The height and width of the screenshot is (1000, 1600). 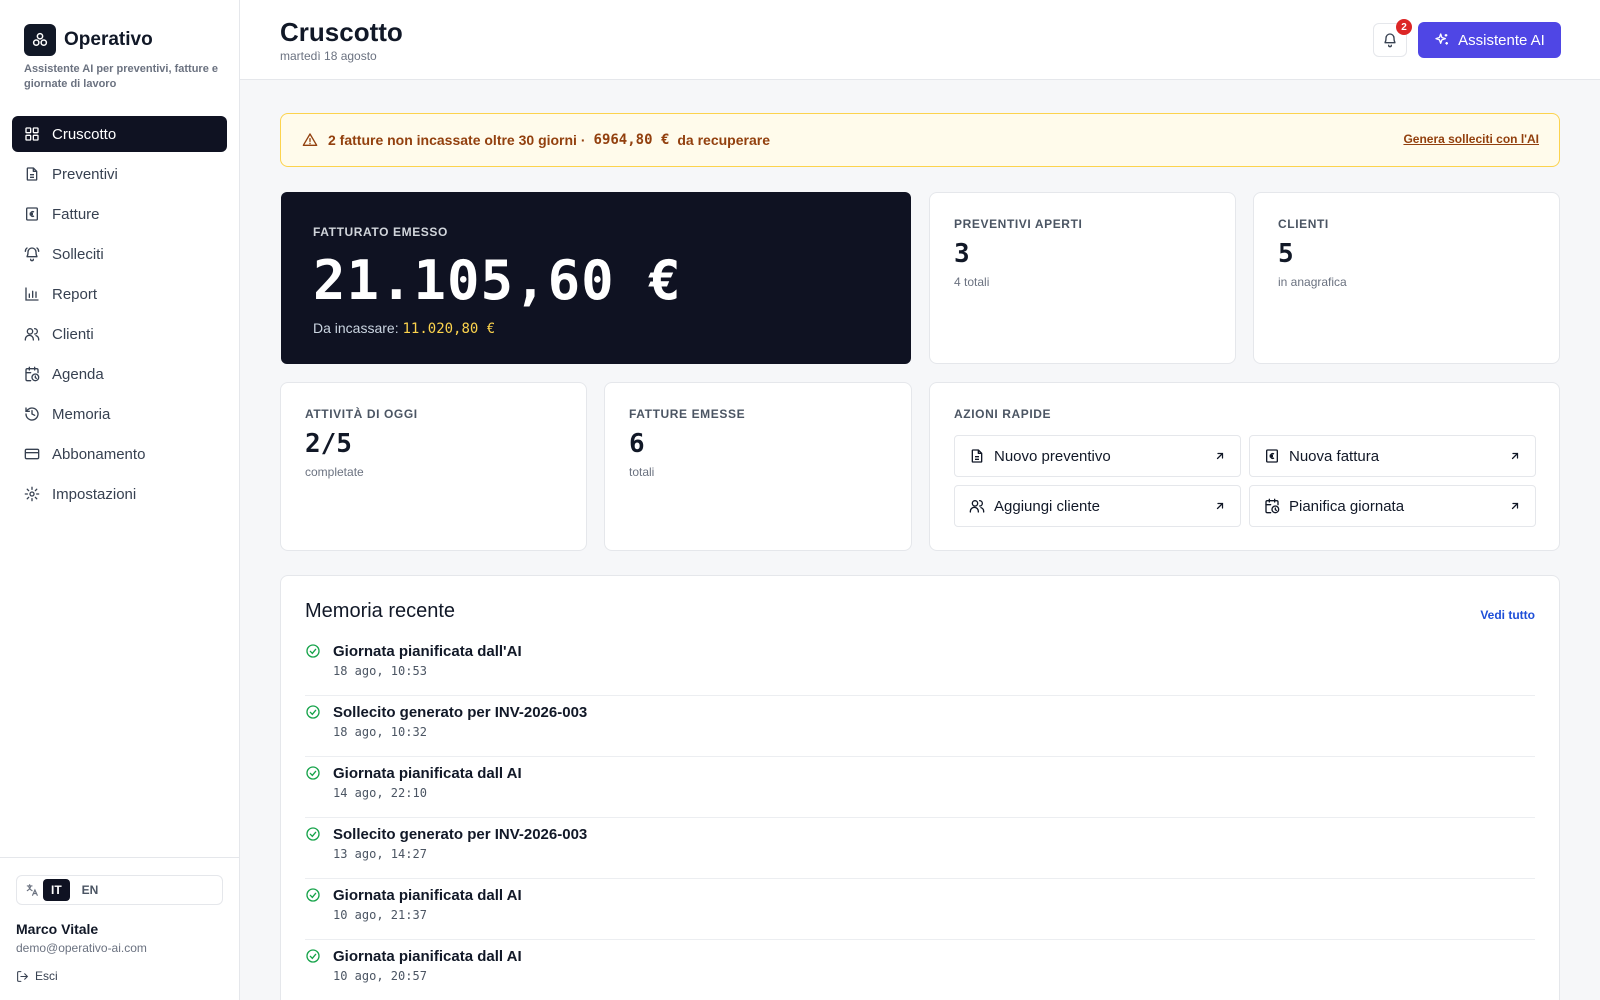 I want to click on page-title: Cruscotto, so click(x=341, y=32).